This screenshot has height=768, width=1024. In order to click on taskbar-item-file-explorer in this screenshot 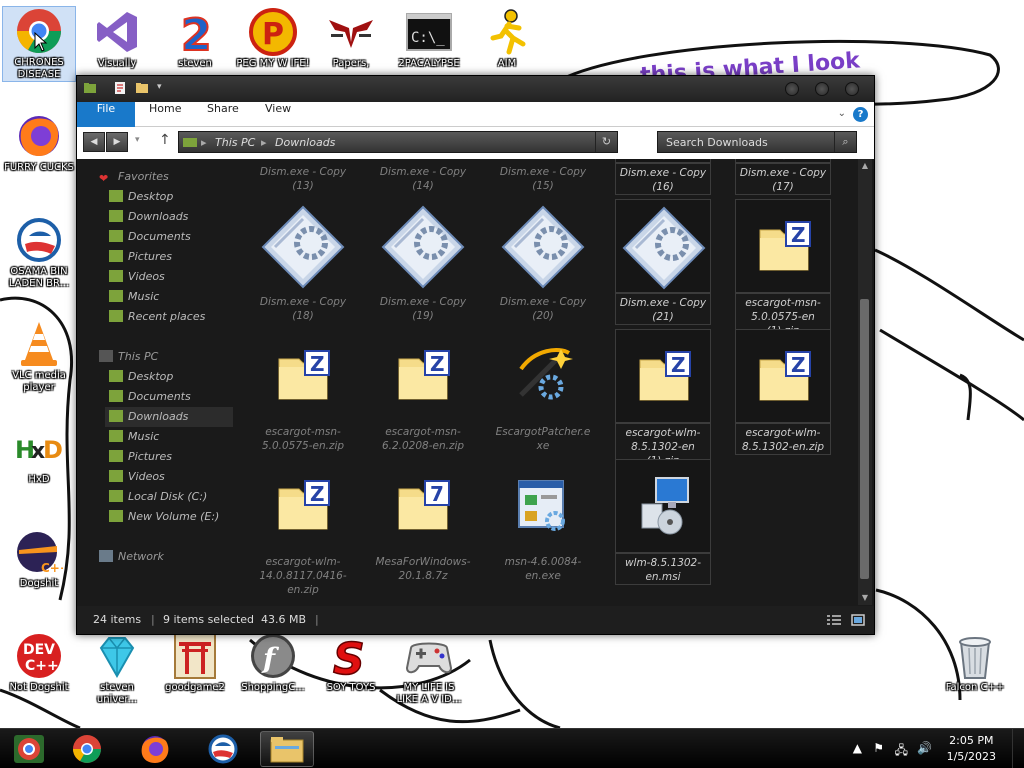, I will do `click(287, 749)`.